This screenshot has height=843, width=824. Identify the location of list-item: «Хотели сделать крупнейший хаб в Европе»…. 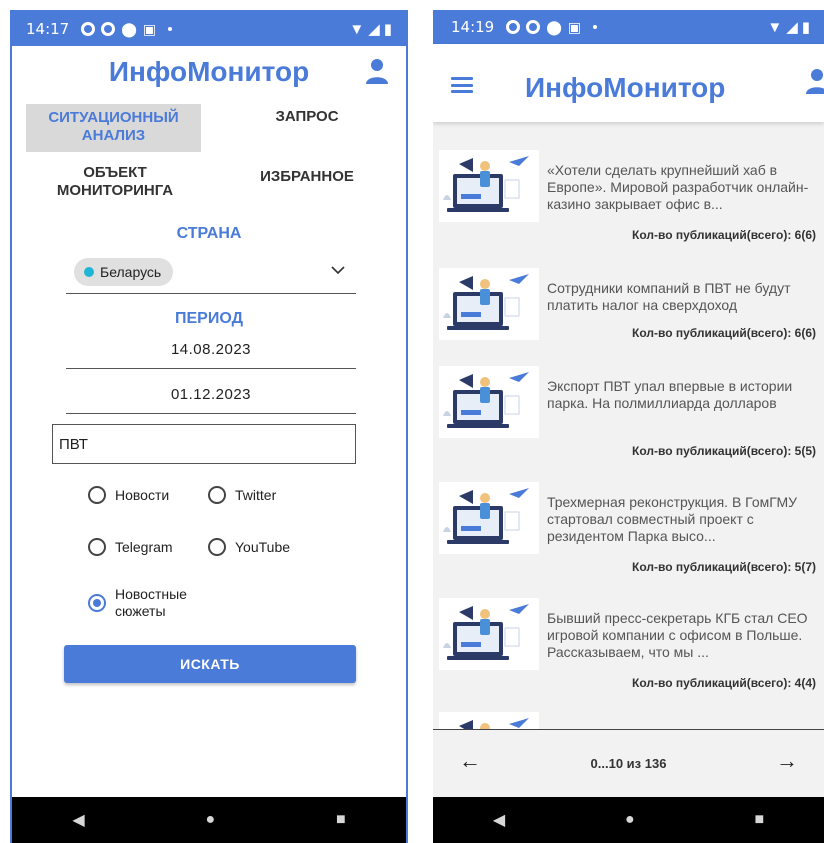
(627, 195).